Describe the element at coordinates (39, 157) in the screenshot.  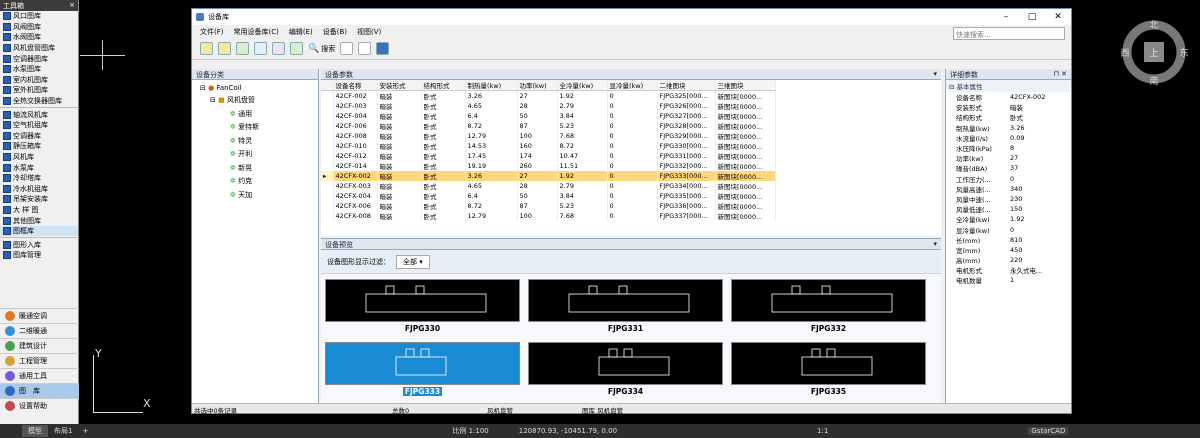
I see `toolbox-item: 风机库` at that location.